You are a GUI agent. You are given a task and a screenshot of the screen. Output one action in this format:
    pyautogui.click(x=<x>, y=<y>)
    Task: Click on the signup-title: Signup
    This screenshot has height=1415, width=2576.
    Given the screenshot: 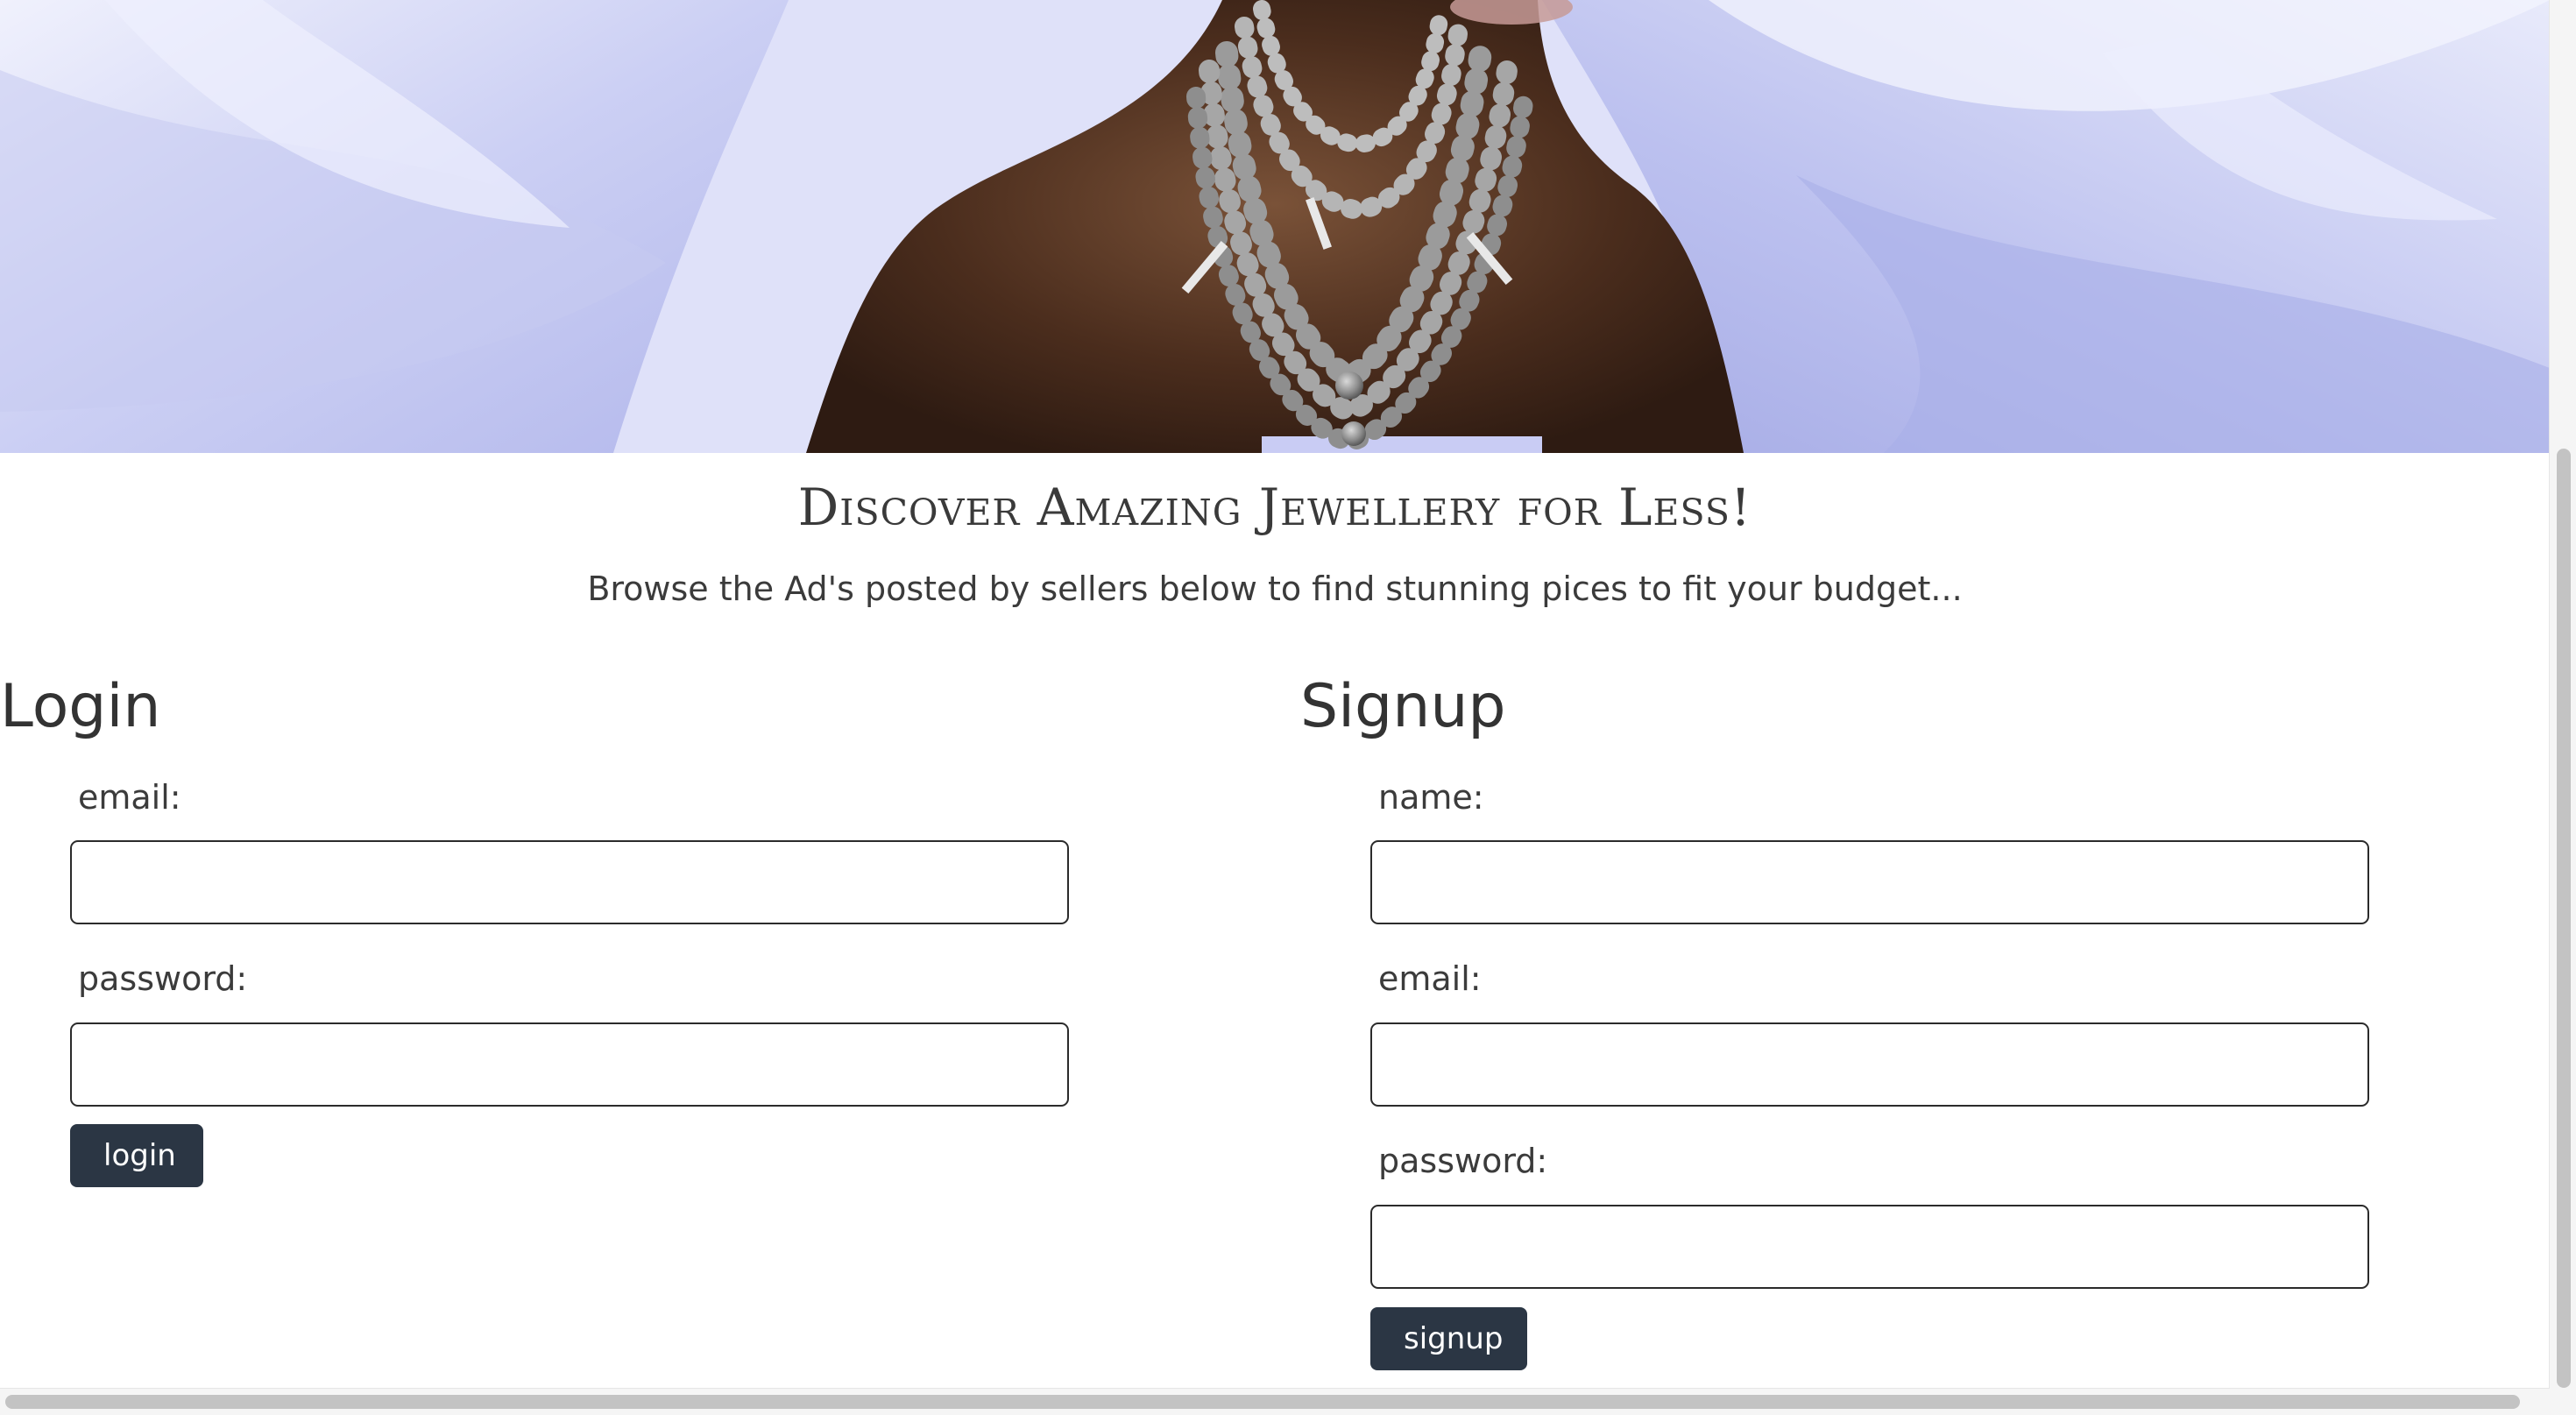 What is the action you would take?
    pyautogui.click(x=1403, y=706)
    